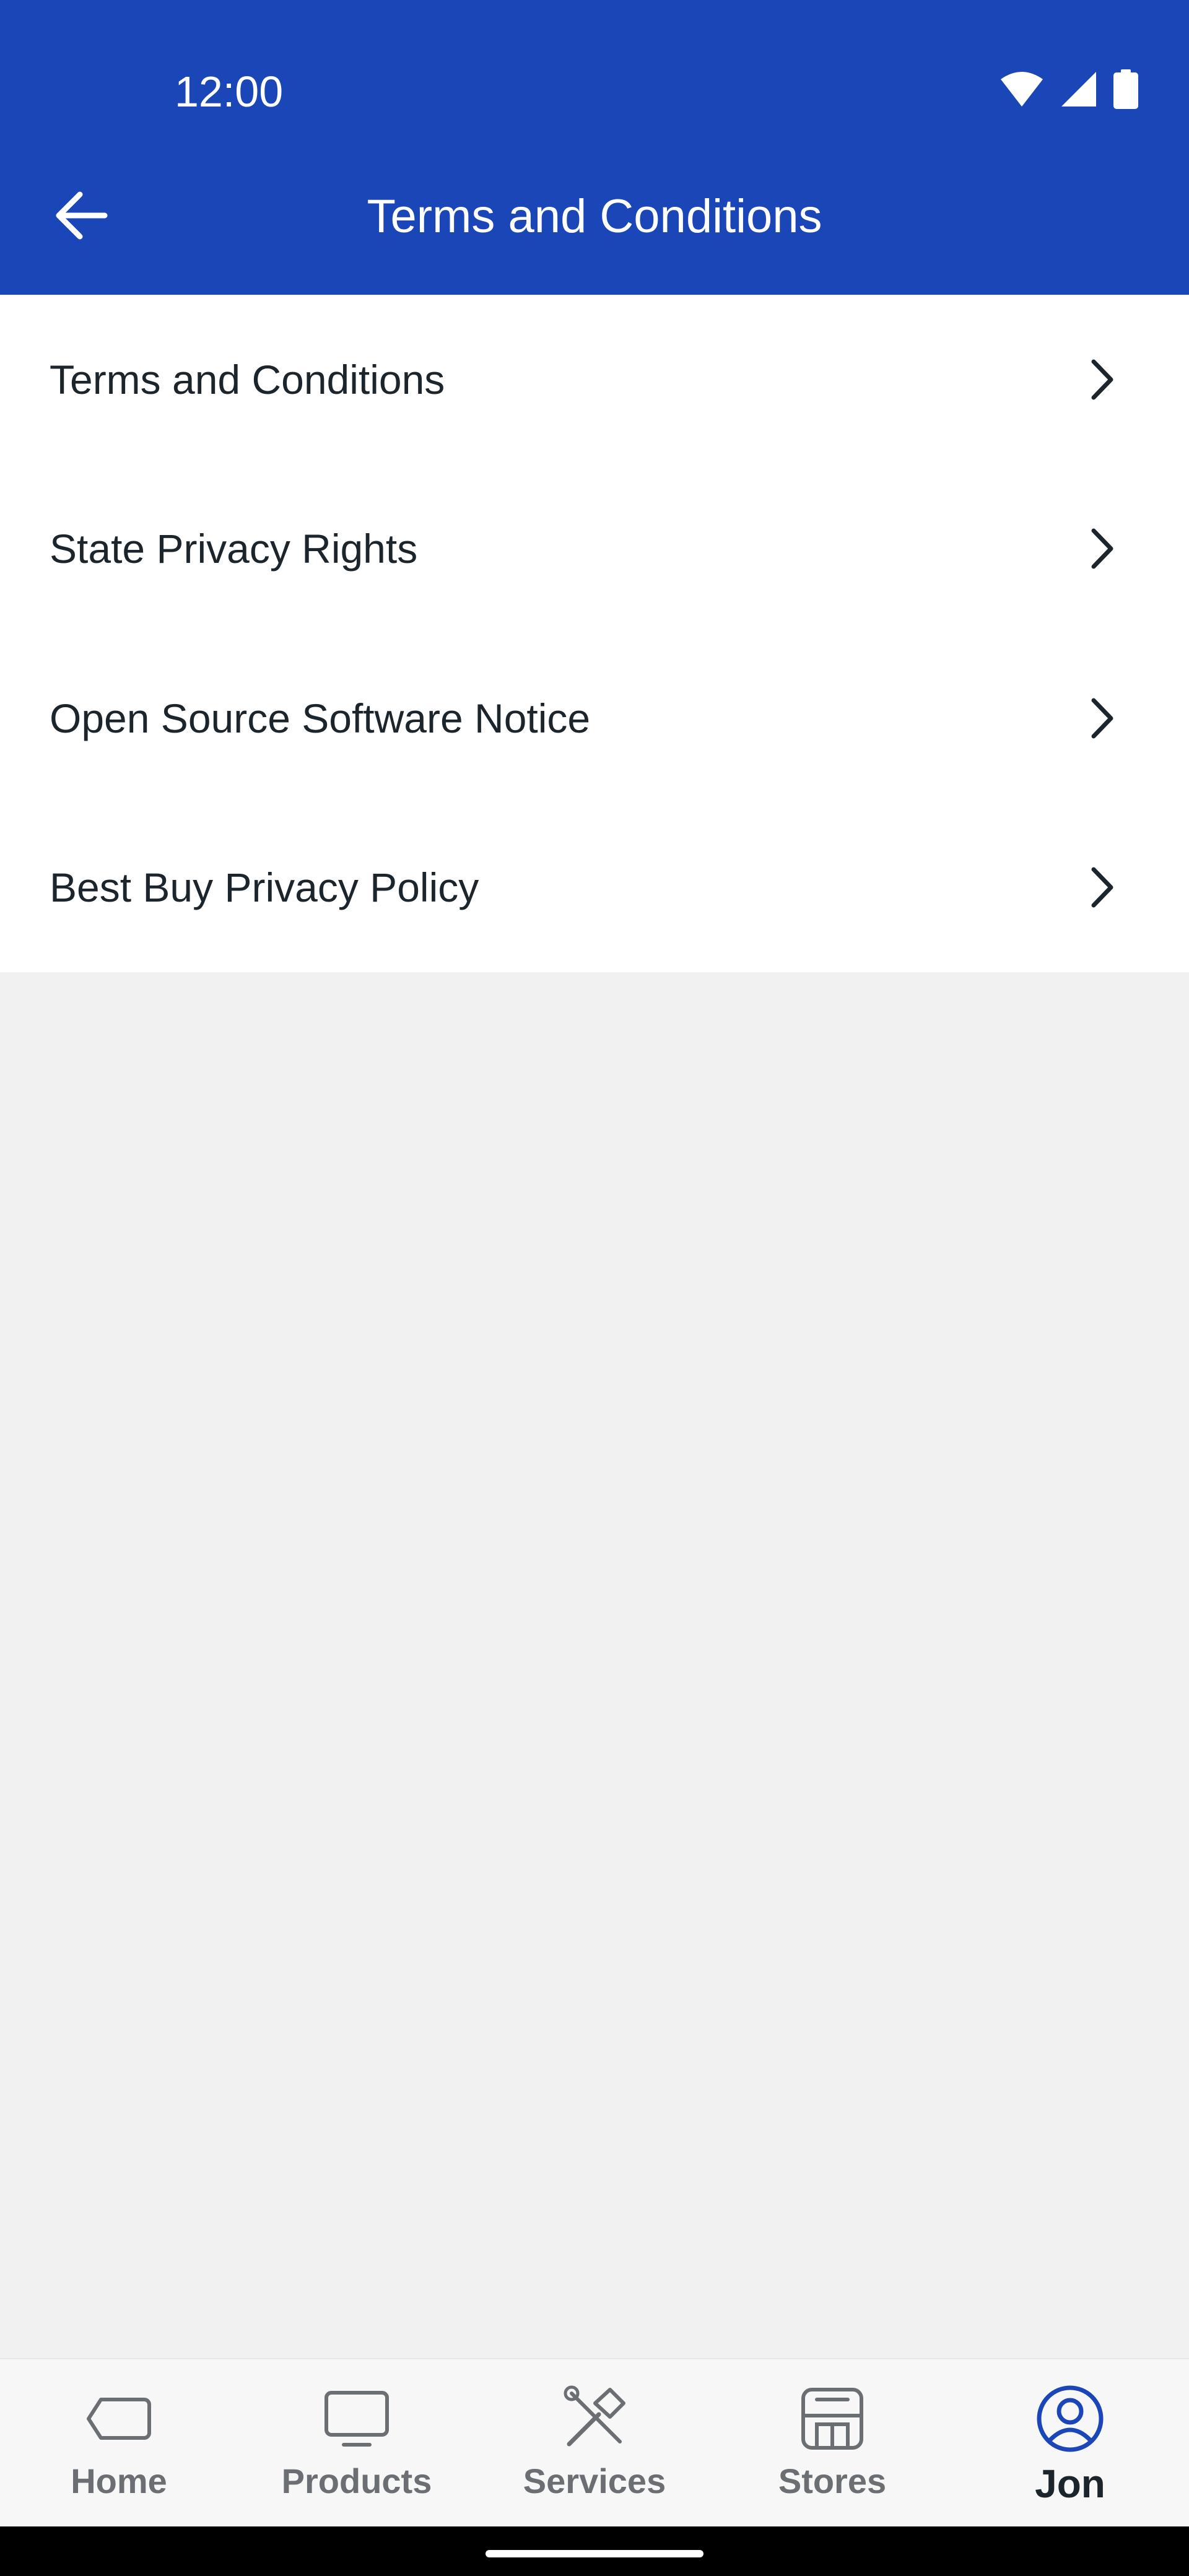  What do you see at coordinates (247, 379) in the screenshot?
I see `list-item-label: Terms and Conditions` at bounding box center [247, 379].